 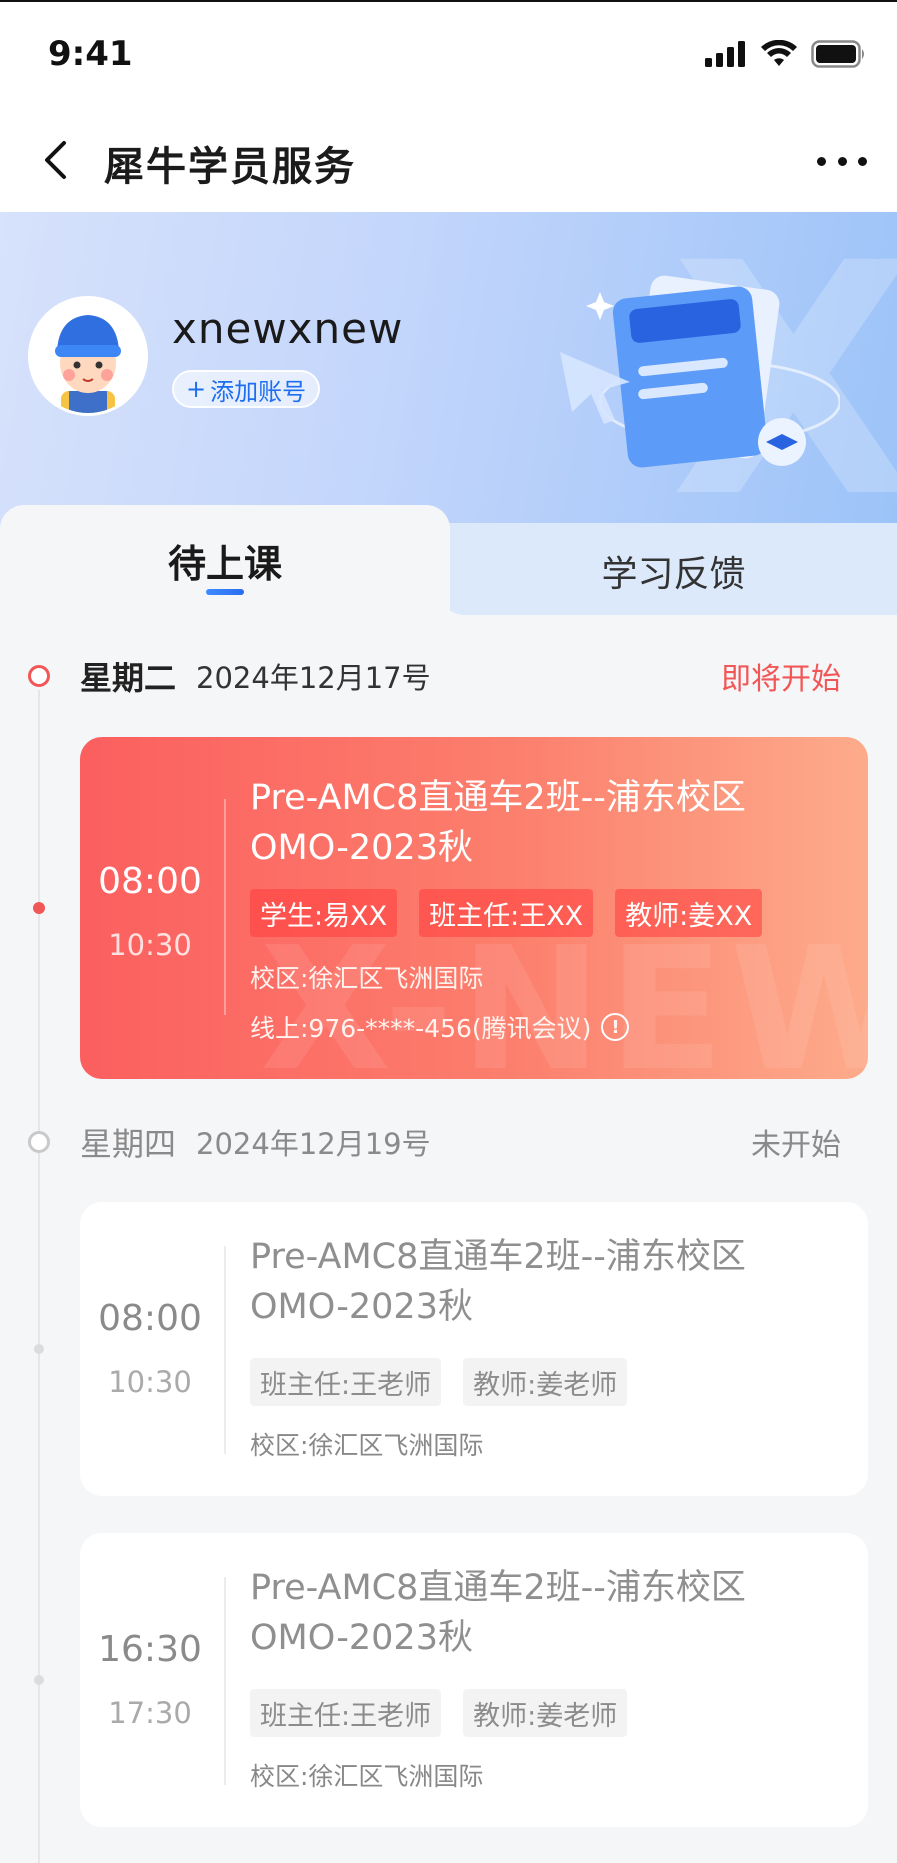 I want to click on add-account-button: + 添加账号, so click(x=246, y=389).